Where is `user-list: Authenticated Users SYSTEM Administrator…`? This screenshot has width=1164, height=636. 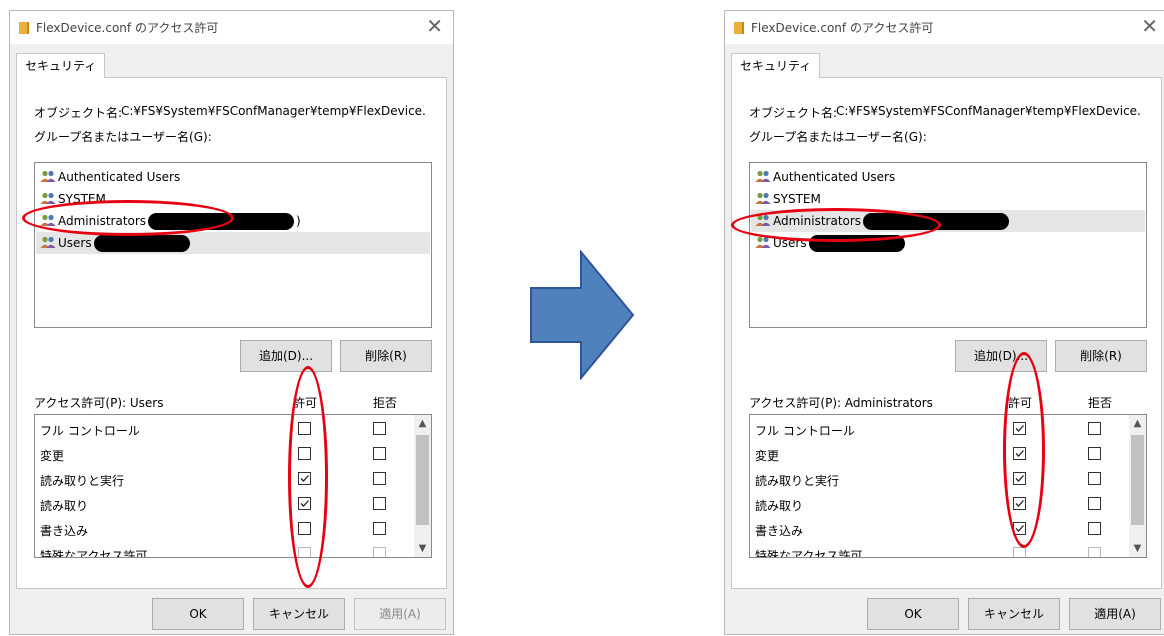
user-list: Authenticated Users SYSTEM Administrator… is located at coordinates (948, 245).